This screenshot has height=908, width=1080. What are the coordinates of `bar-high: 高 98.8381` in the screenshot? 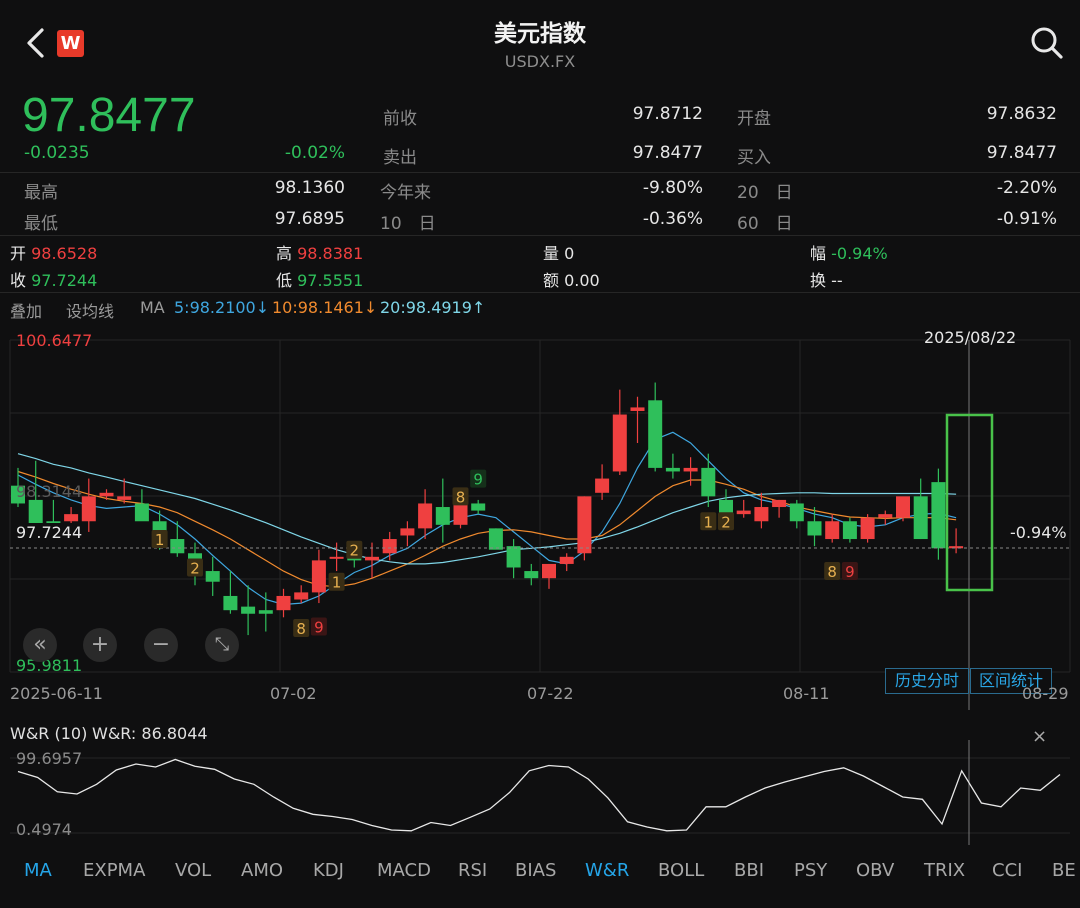 It's located at (319, 252).